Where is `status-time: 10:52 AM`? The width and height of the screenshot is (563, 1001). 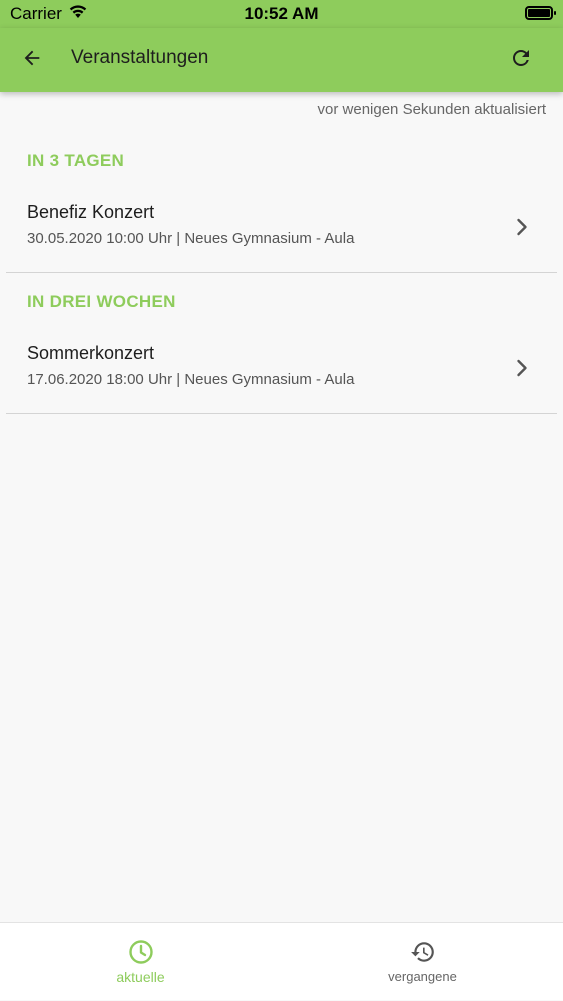
status-time: 10:52 AM is located at coordinates (281, 13).